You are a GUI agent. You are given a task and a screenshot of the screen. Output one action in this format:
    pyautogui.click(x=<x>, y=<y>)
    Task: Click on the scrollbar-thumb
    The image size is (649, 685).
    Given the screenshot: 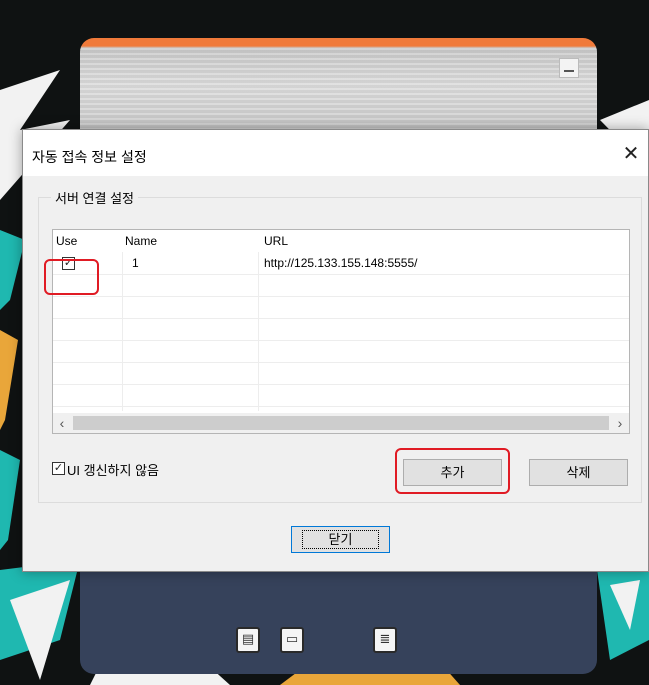 What is the action you would take?
    pyautogui.click(x=341, y=423)
    